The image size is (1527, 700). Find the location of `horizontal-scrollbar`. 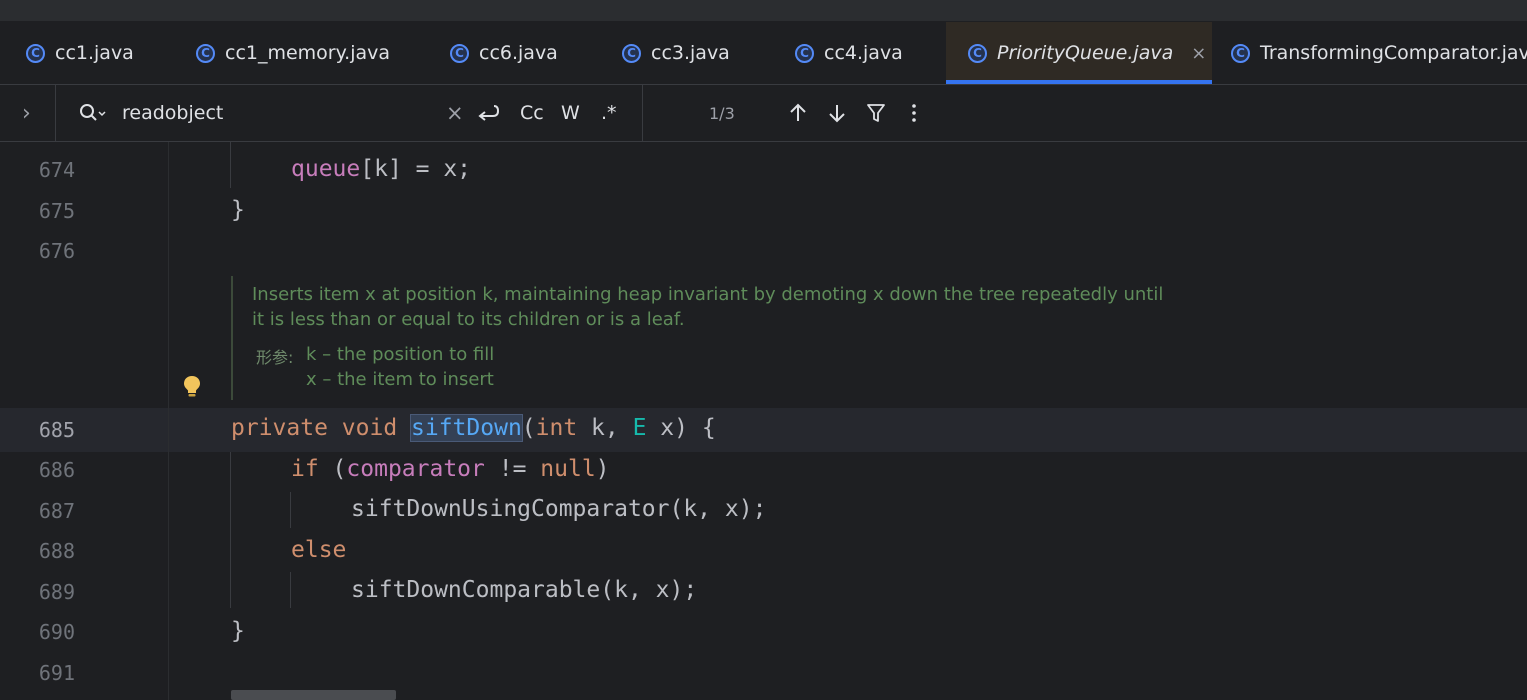

horizontal-scrollbar is located at coordinates (313, 695).